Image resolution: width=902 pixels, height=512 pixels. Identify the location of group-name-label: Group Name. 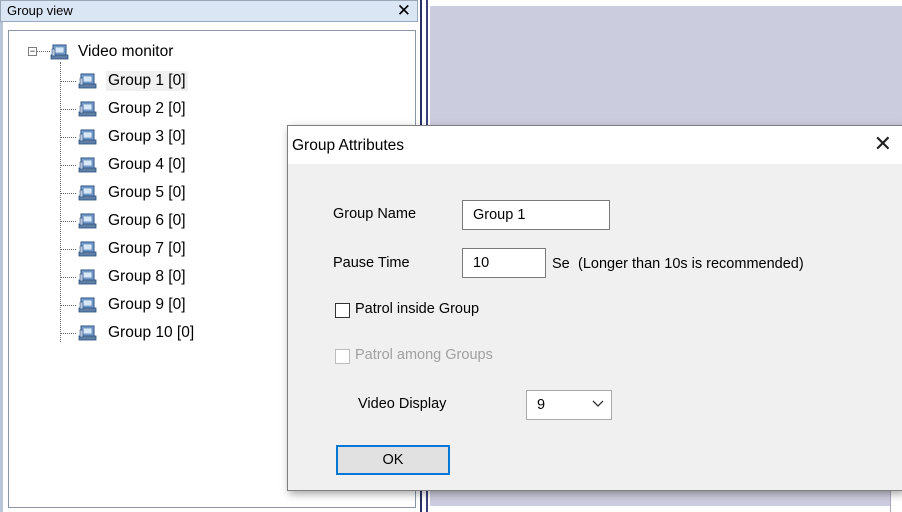
(375, 214).